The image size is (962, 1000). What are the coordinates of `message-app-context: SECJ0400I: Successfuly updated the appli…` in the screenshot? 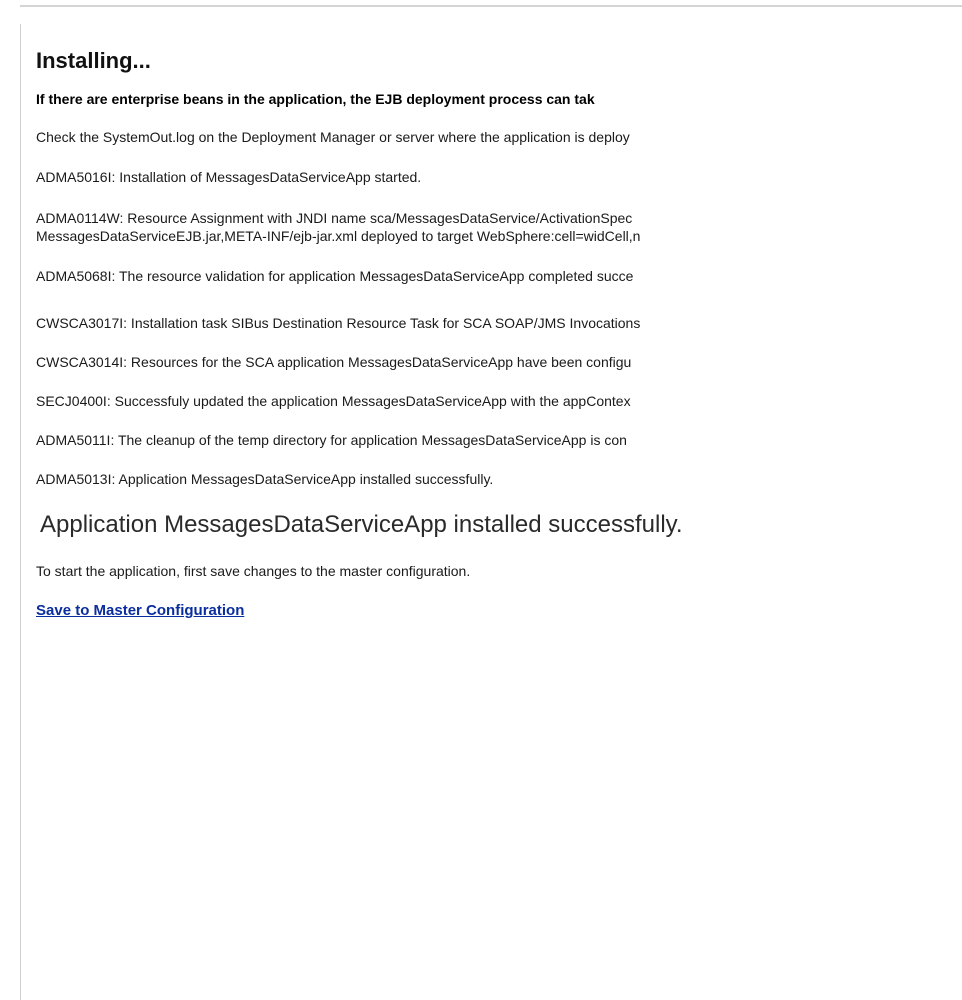 It's located at (333, 401).